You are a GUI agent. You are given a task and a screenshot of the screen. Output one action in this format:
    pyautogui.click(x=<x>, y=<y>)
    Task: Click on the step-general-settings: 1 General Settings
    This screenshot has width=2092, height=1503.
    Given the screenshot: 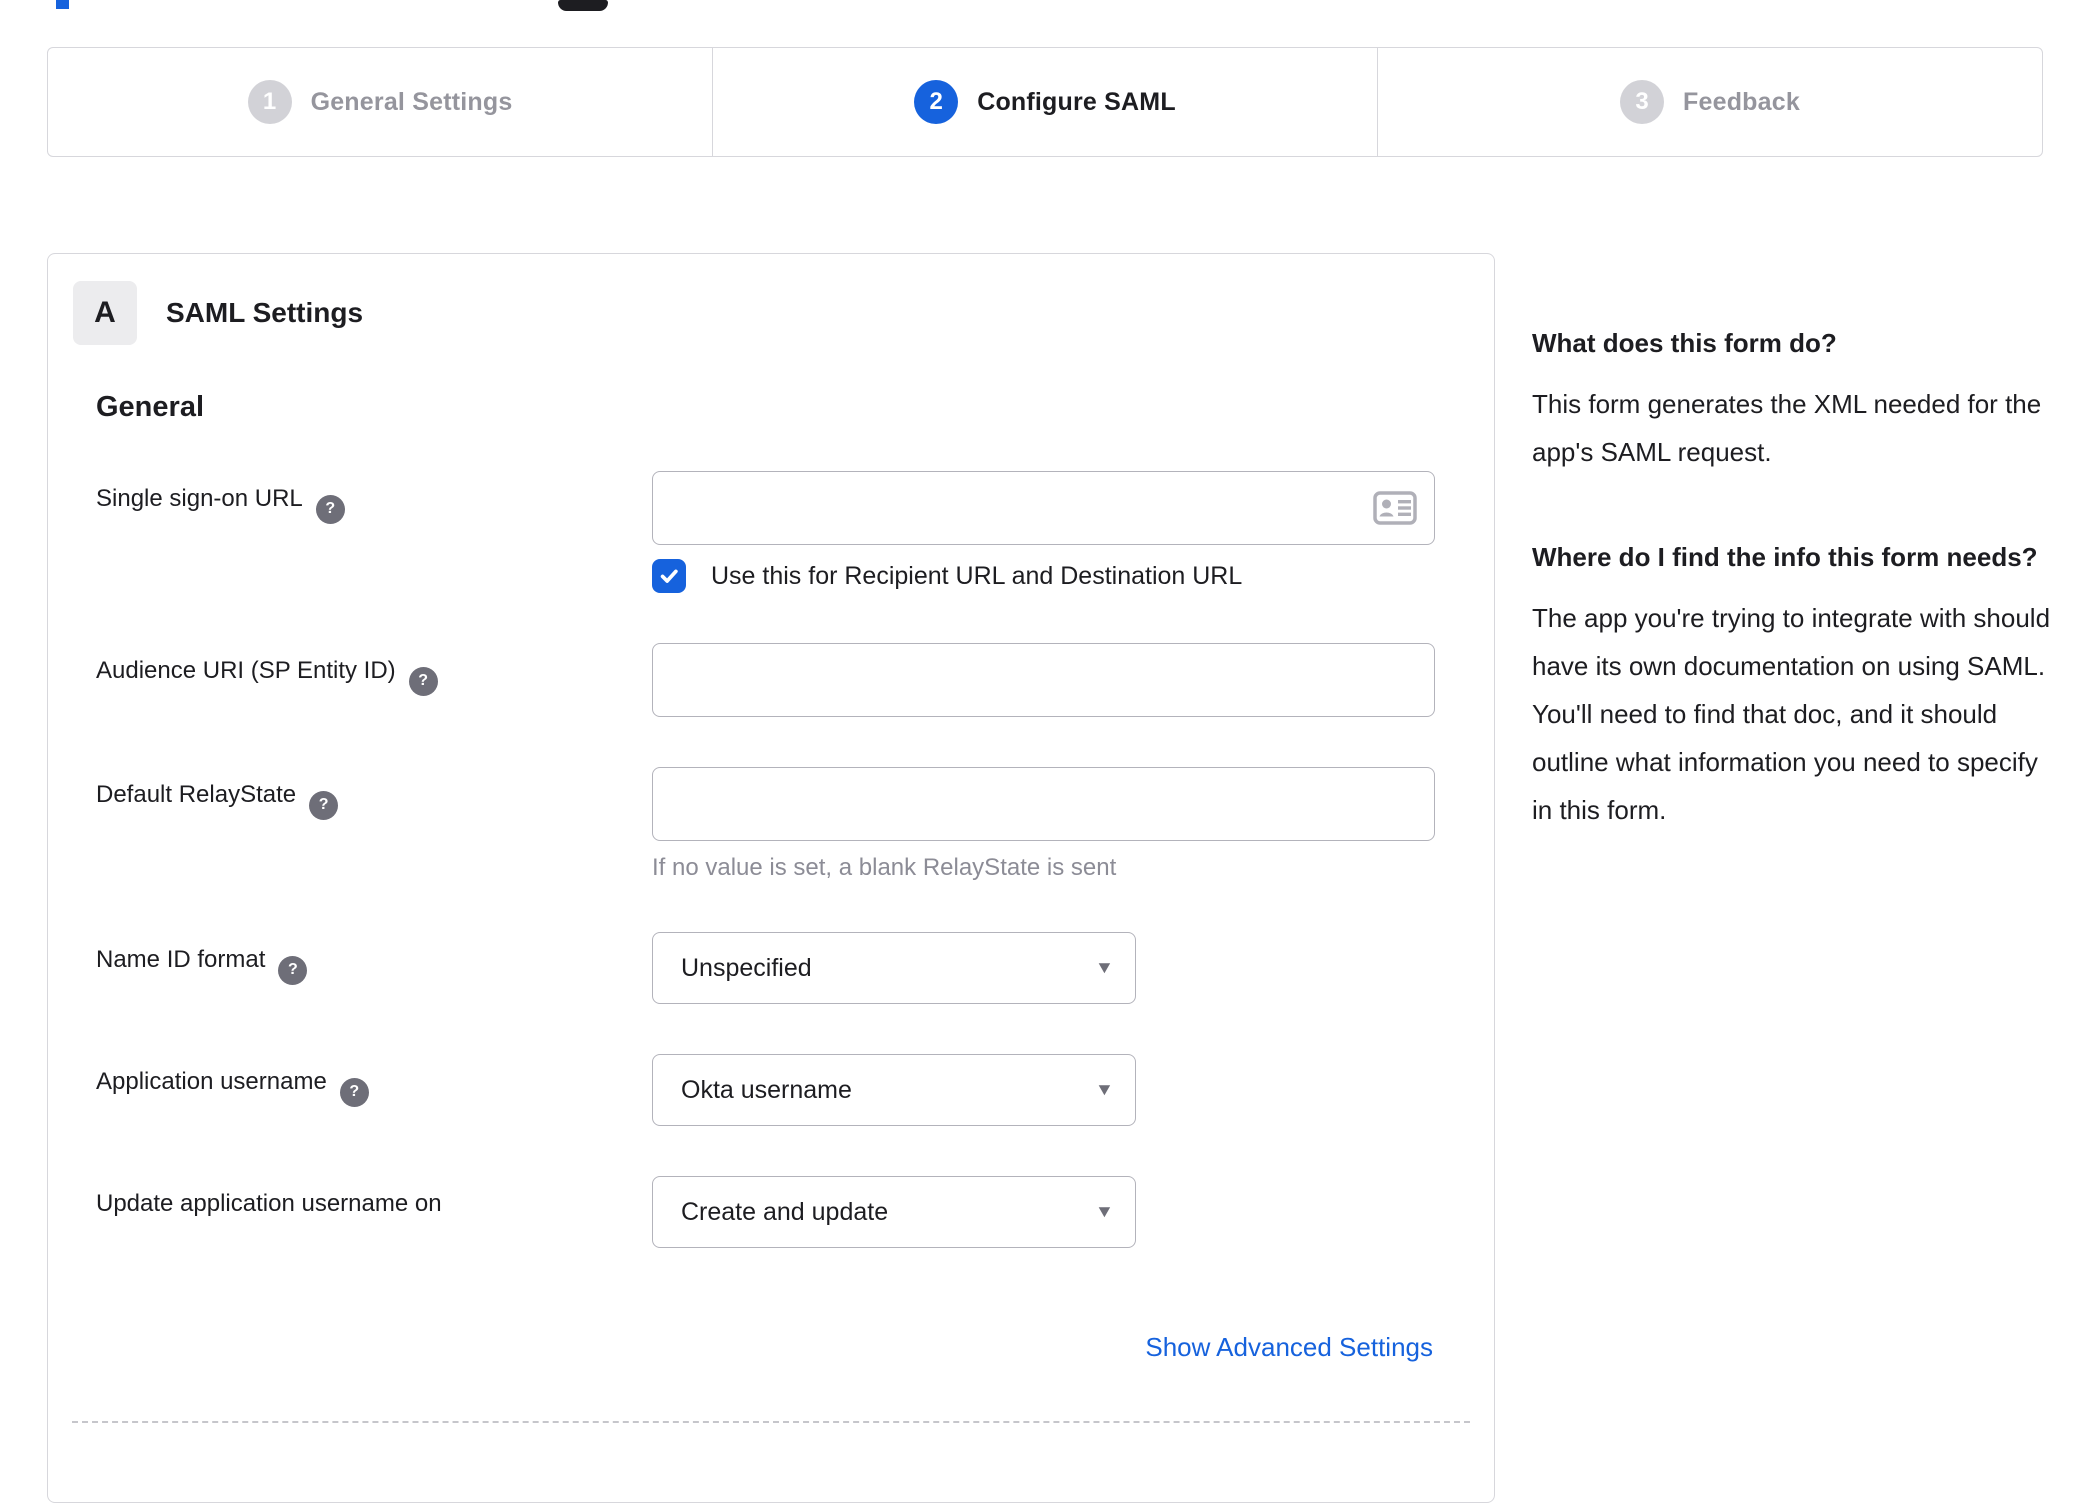 What is the action you would take?
    pyautogui.click(x=380, y=102)
    